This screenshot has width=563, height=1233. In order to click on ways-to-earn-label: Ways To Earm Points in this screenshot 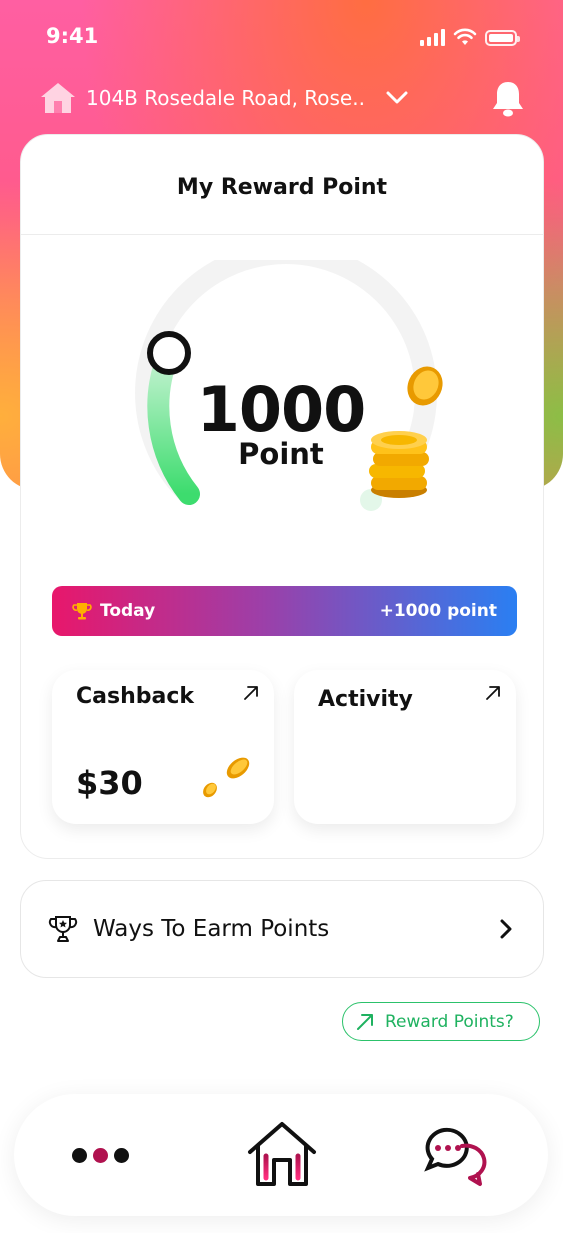, I will do `click(211, 929)`.